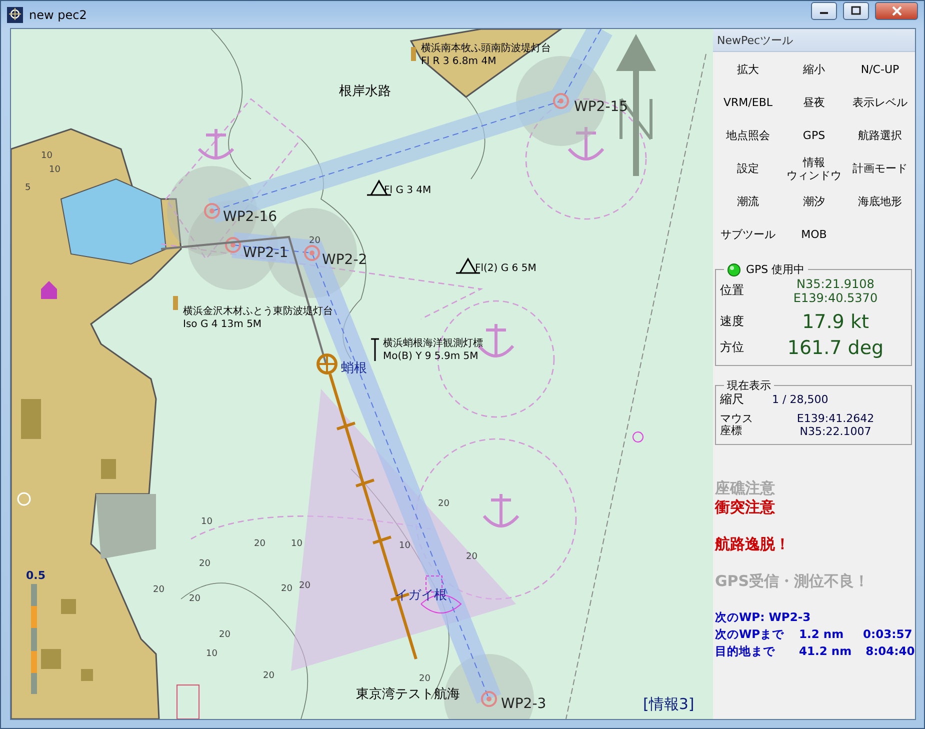 The height and width of the screenshot is (729, 925). I want to click on depth-label: 5, so click(28, 188).